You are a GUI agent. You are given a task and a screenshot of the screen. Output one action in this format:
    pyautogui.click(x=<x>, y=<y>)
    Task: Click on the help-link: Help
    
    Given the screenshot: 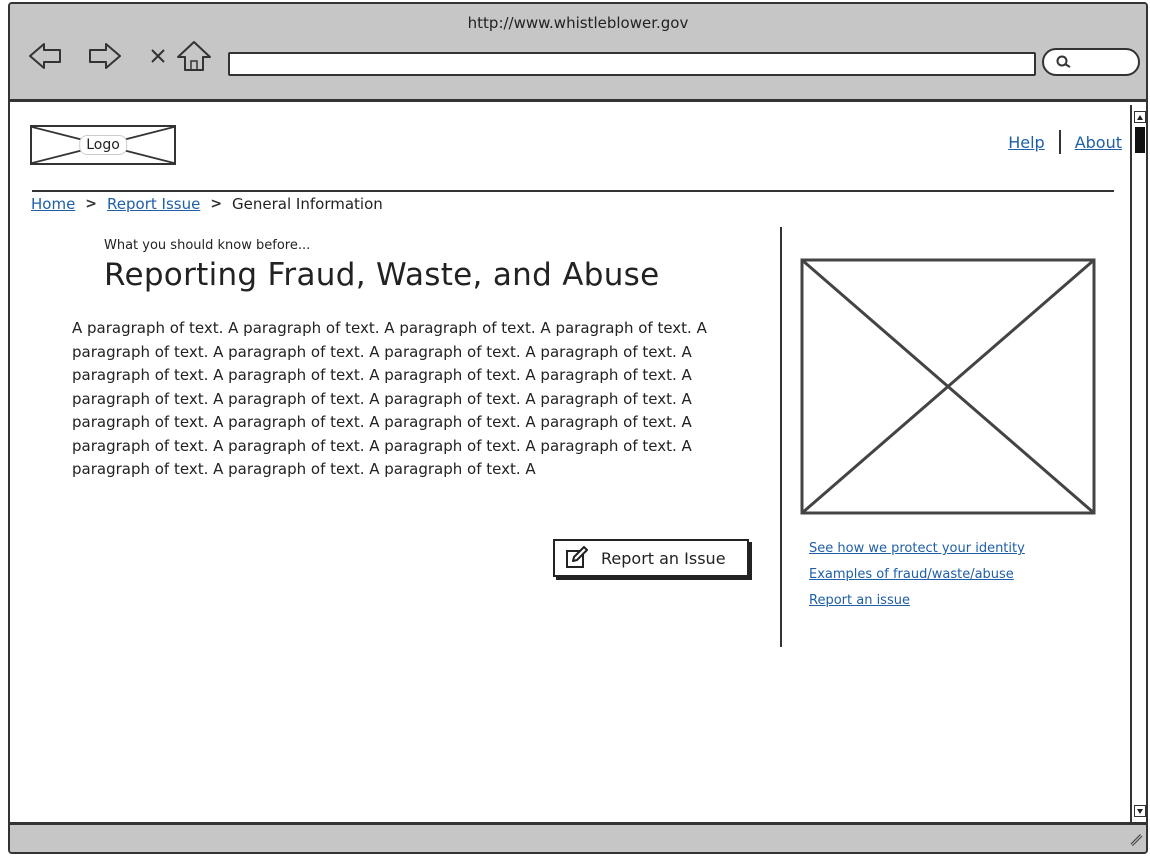 What is the action you would take?
    pyautogui.click(x=1026, y=142)
    